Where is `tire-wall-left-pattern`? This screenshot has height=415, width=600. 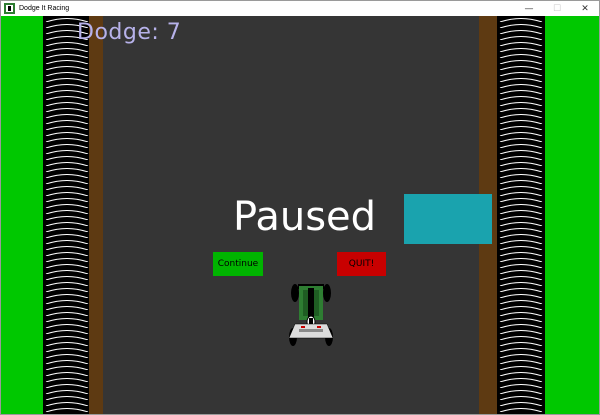
tire-wall-left-pattern is located at coordinates (67, 215).